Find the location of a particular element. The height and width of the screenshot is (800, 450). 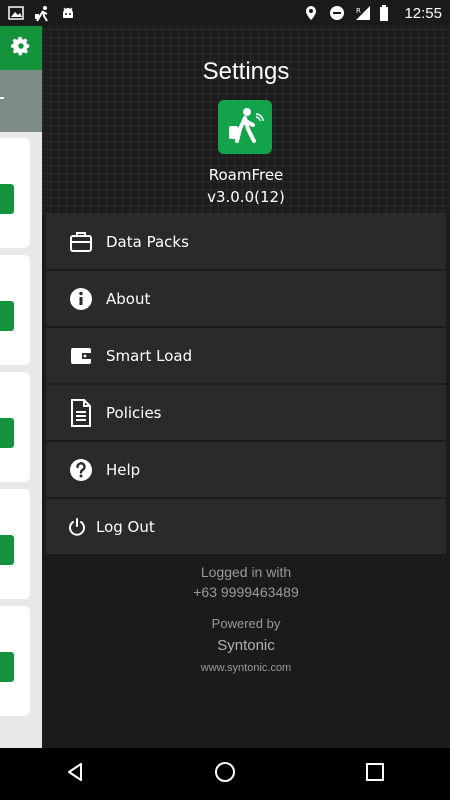

menu-item-label: Smart Load is located at coordinates (149, 355).